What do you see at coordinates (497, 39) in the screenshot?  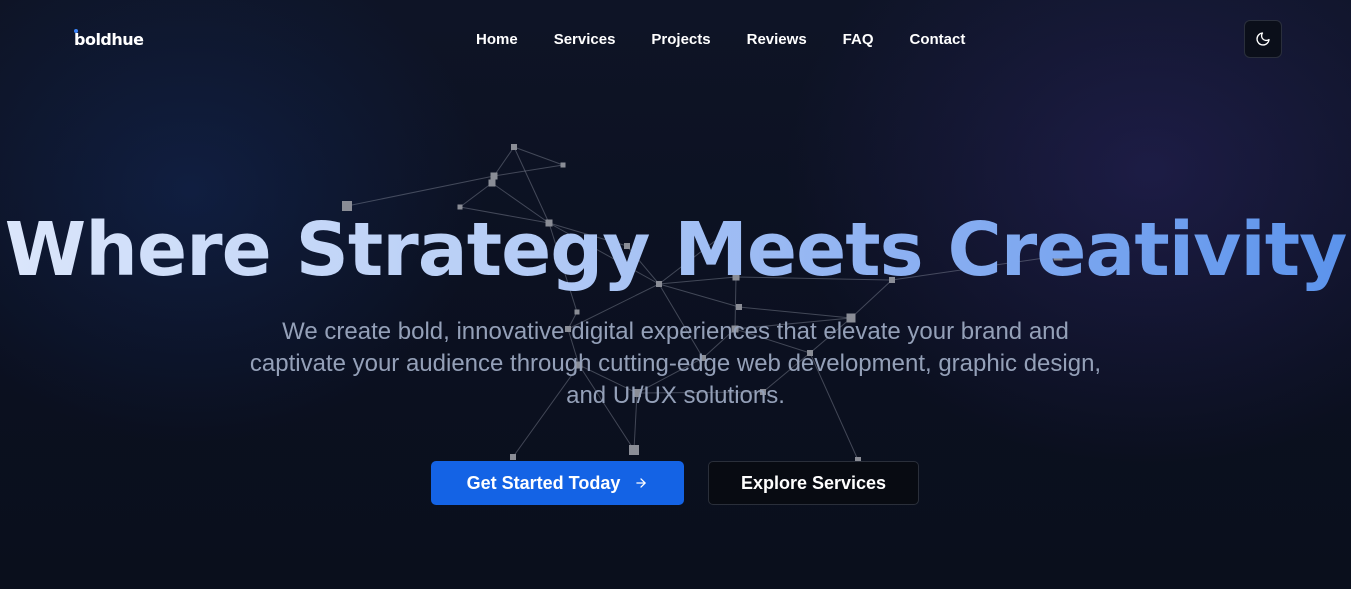 I see `nav-link-home: Home` at bounding box center [497, 39].